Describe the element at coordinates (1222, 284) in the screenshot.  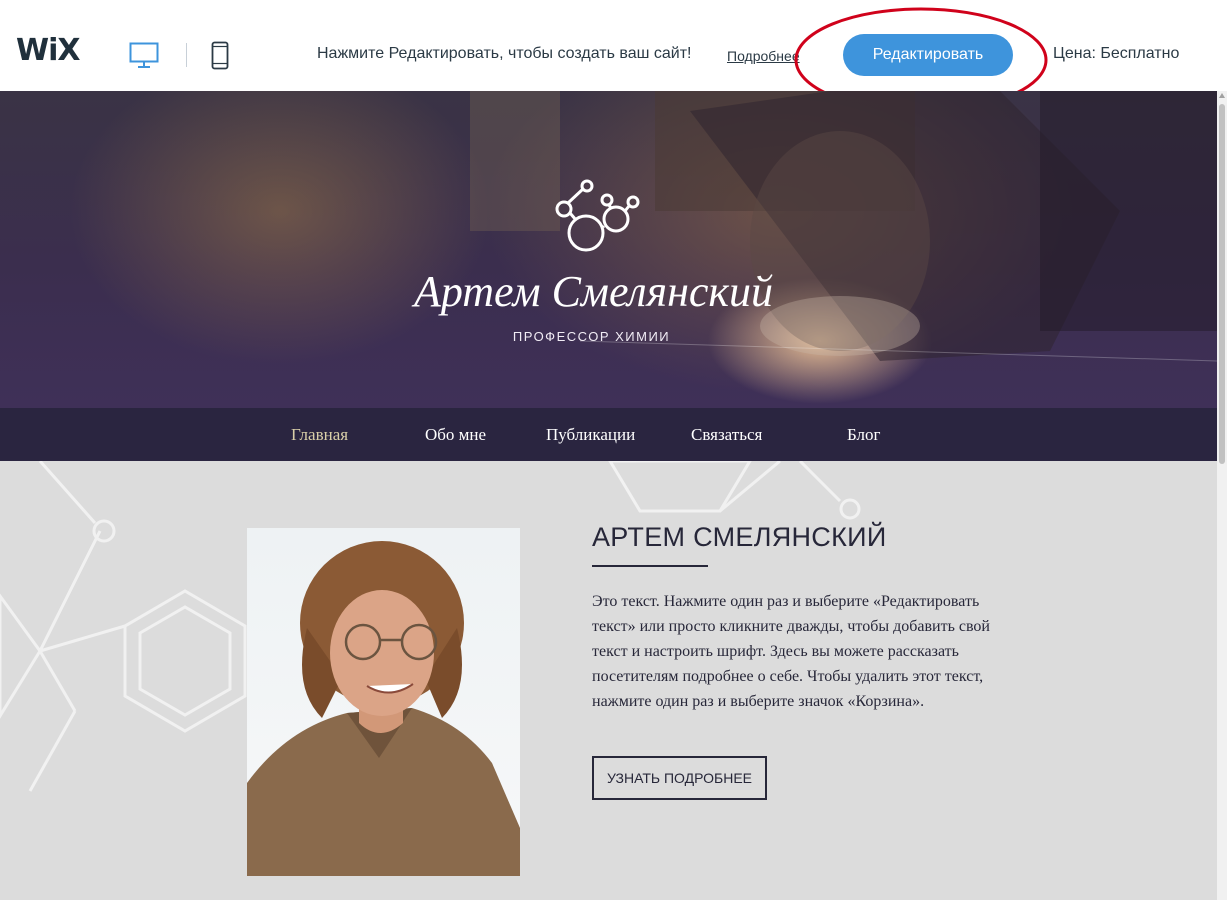
I see `scrollbar-thumb` at that location.